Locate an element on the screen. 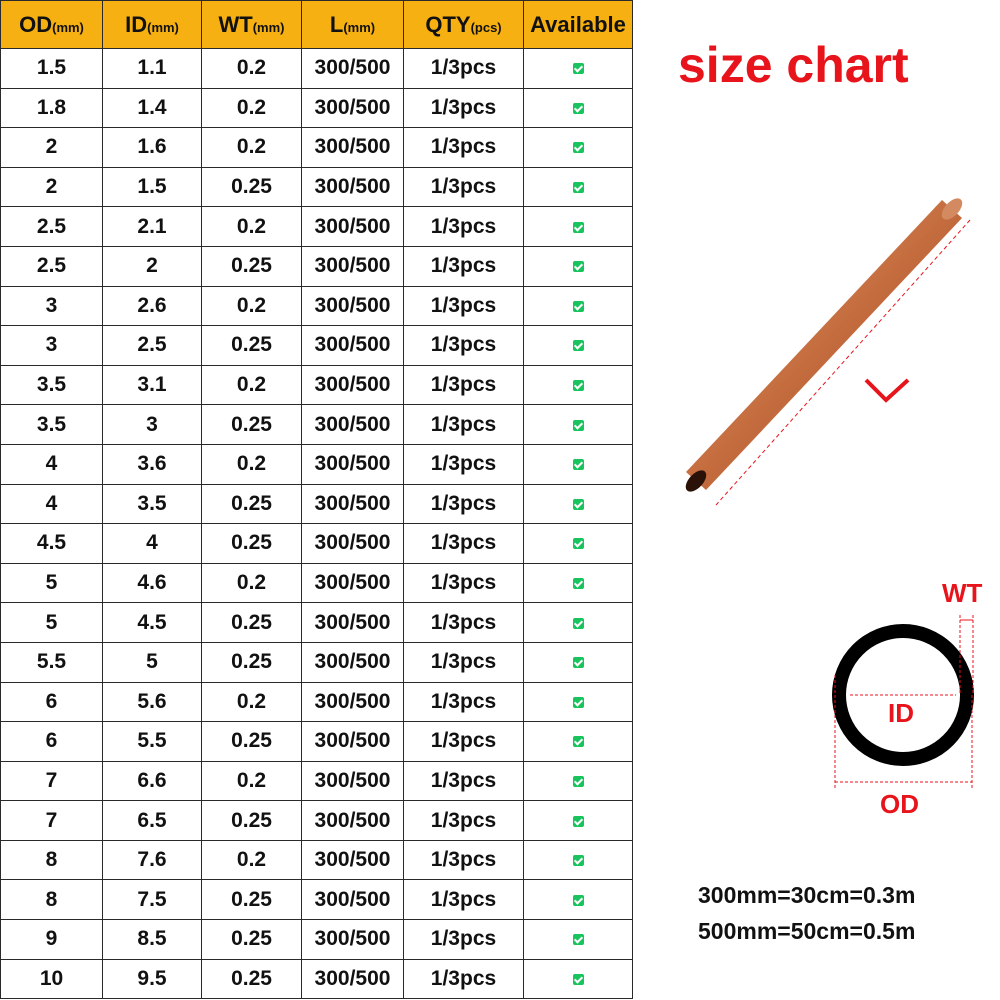 The width and height of the screenshot is (1000, 1000). cell-id: 1.5 is located at coordinates (152, 187).